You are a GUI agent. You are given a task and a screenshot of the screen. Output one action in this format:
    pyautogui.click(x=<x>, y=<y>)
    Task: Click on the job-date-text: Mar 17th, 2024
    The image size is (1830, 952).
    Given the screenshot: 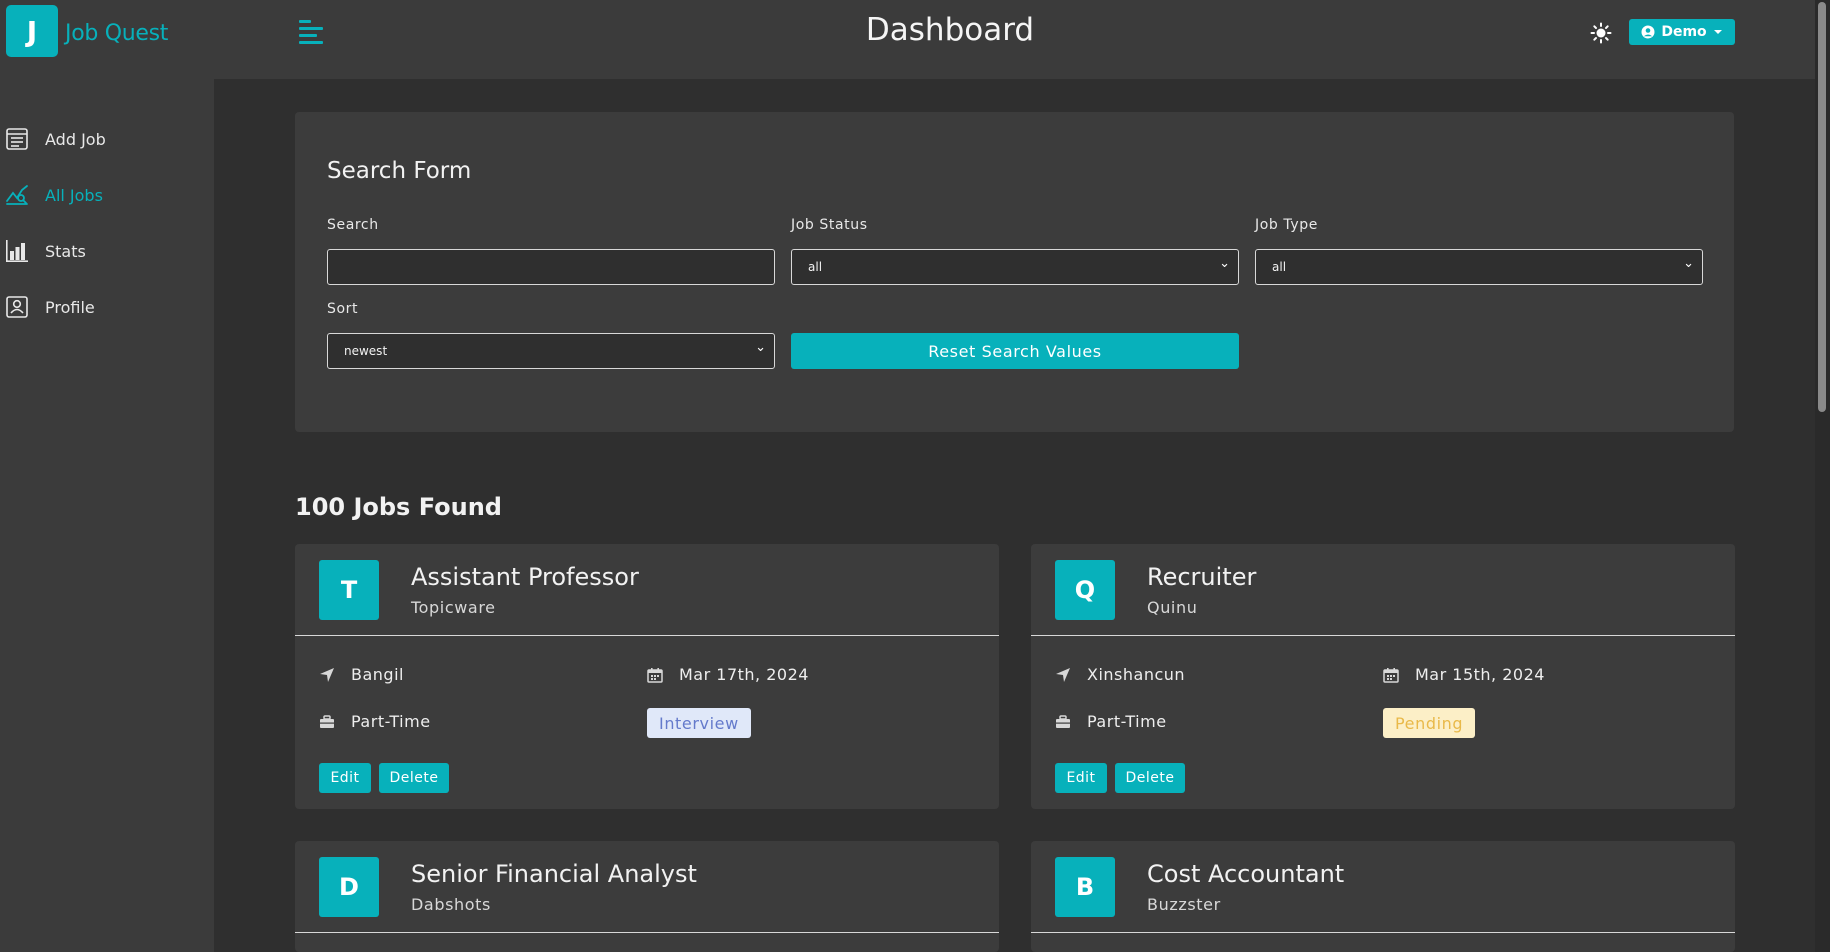 What is the action you would take?
    pyautogui.click(x=744, y=674)
    